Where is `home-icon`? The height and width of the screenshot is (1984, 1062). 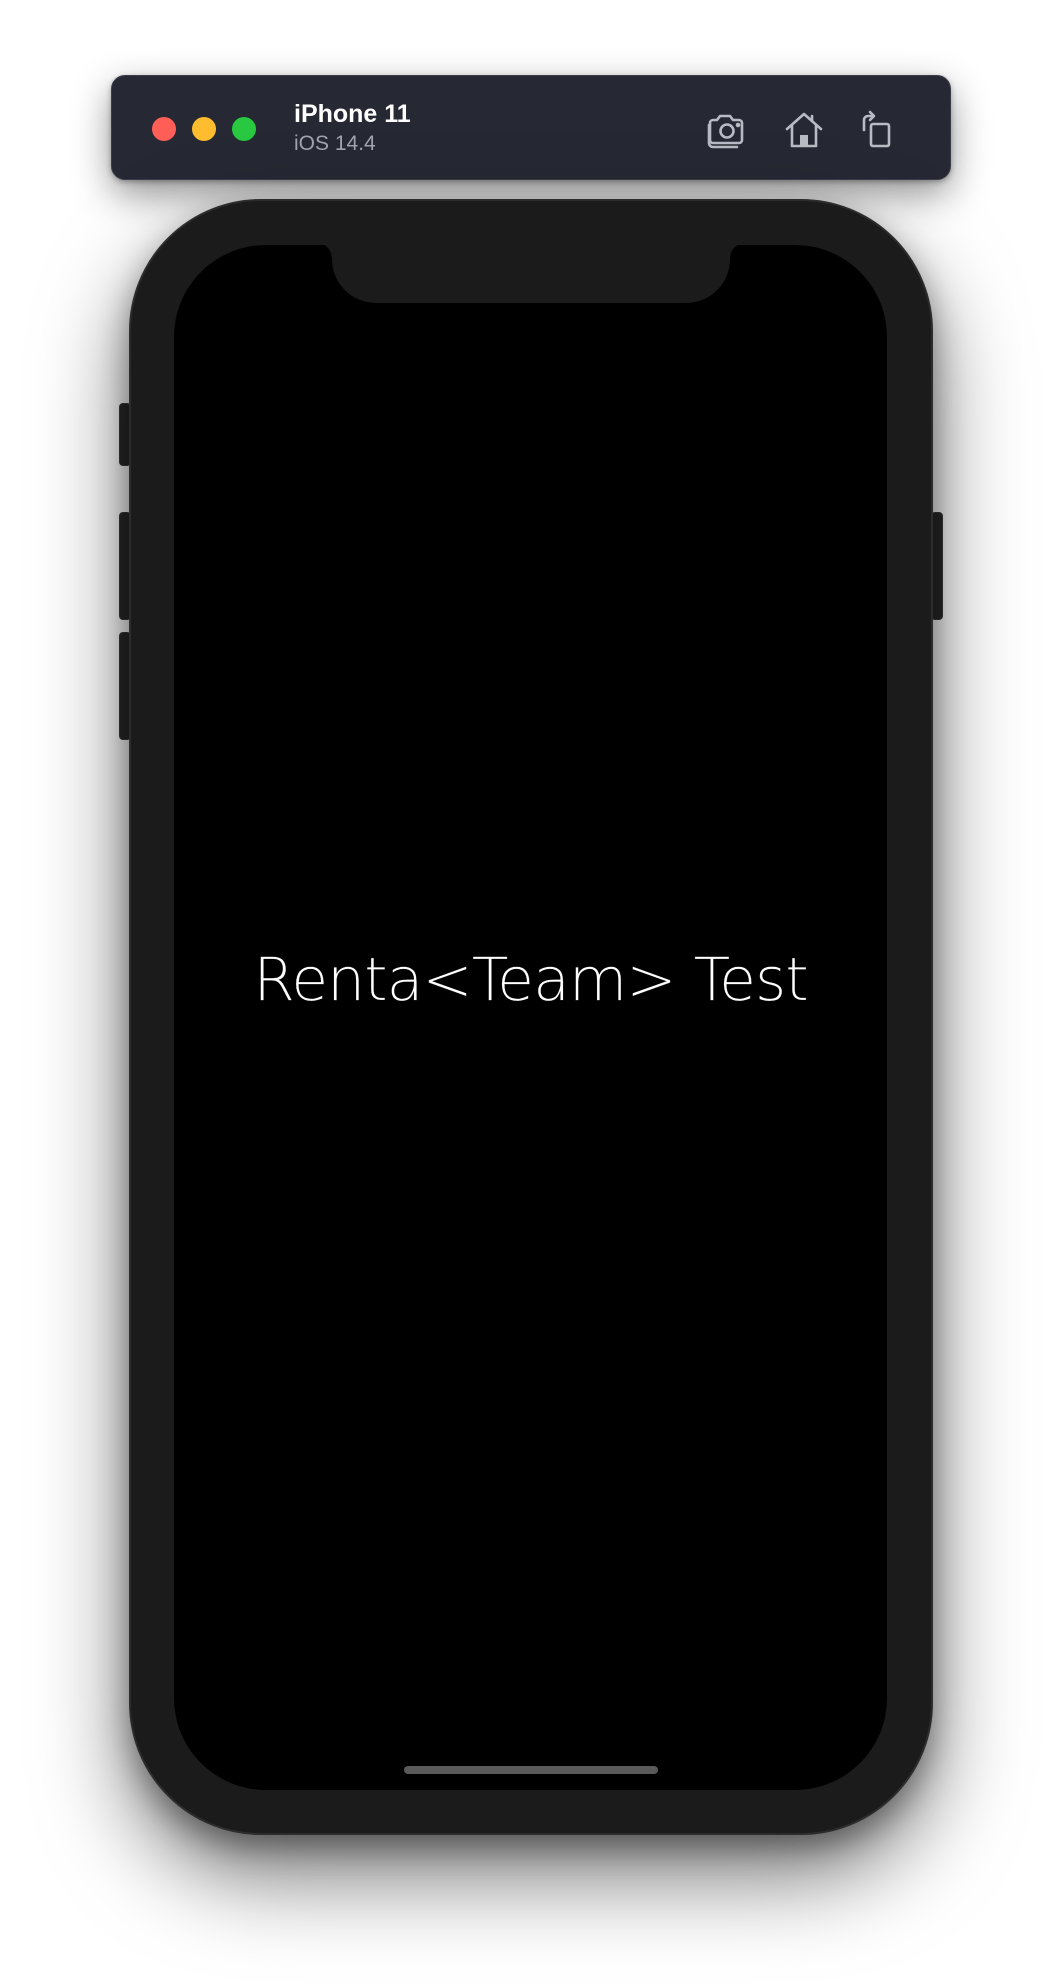
home-icon is located at coordinates (804, 130).